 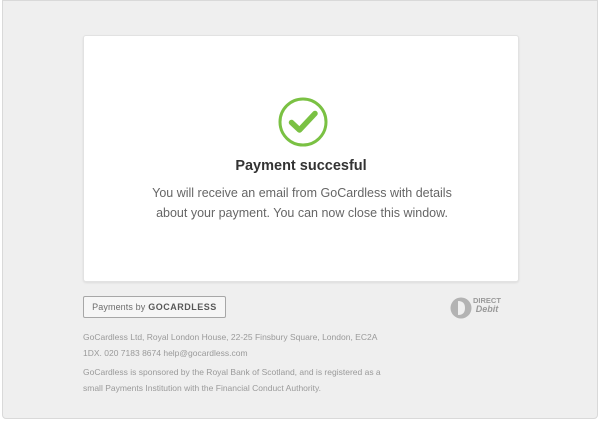 I want to click on direct-debit-line2: Debit, so click(x=487, y=309).